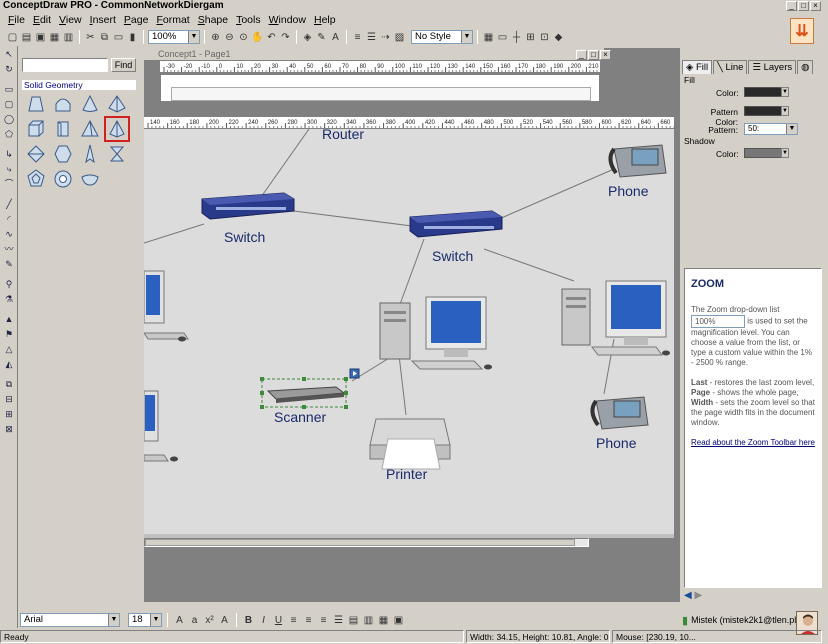  Describe the element at coordinates (9, 154) in the screenshot. I see `connector-icon: ↳` at that location.